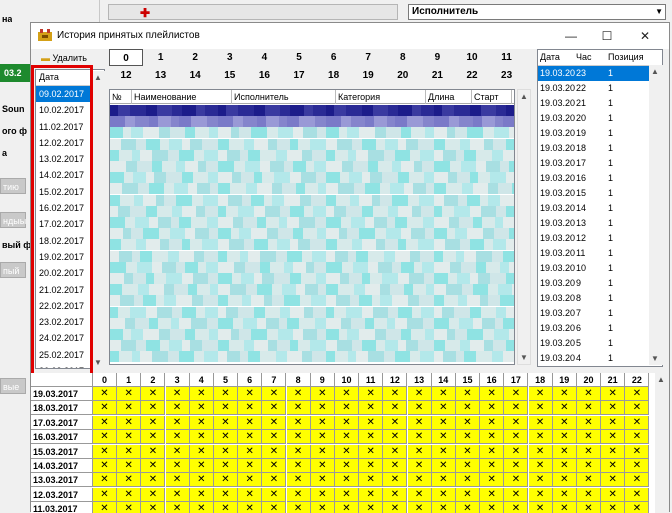 This screenshot has width=672, height=513. Describe the element at coordinates (600, 163) in the screenshot. I see `hour-history-row: 19.03.20 17 1` at that location.